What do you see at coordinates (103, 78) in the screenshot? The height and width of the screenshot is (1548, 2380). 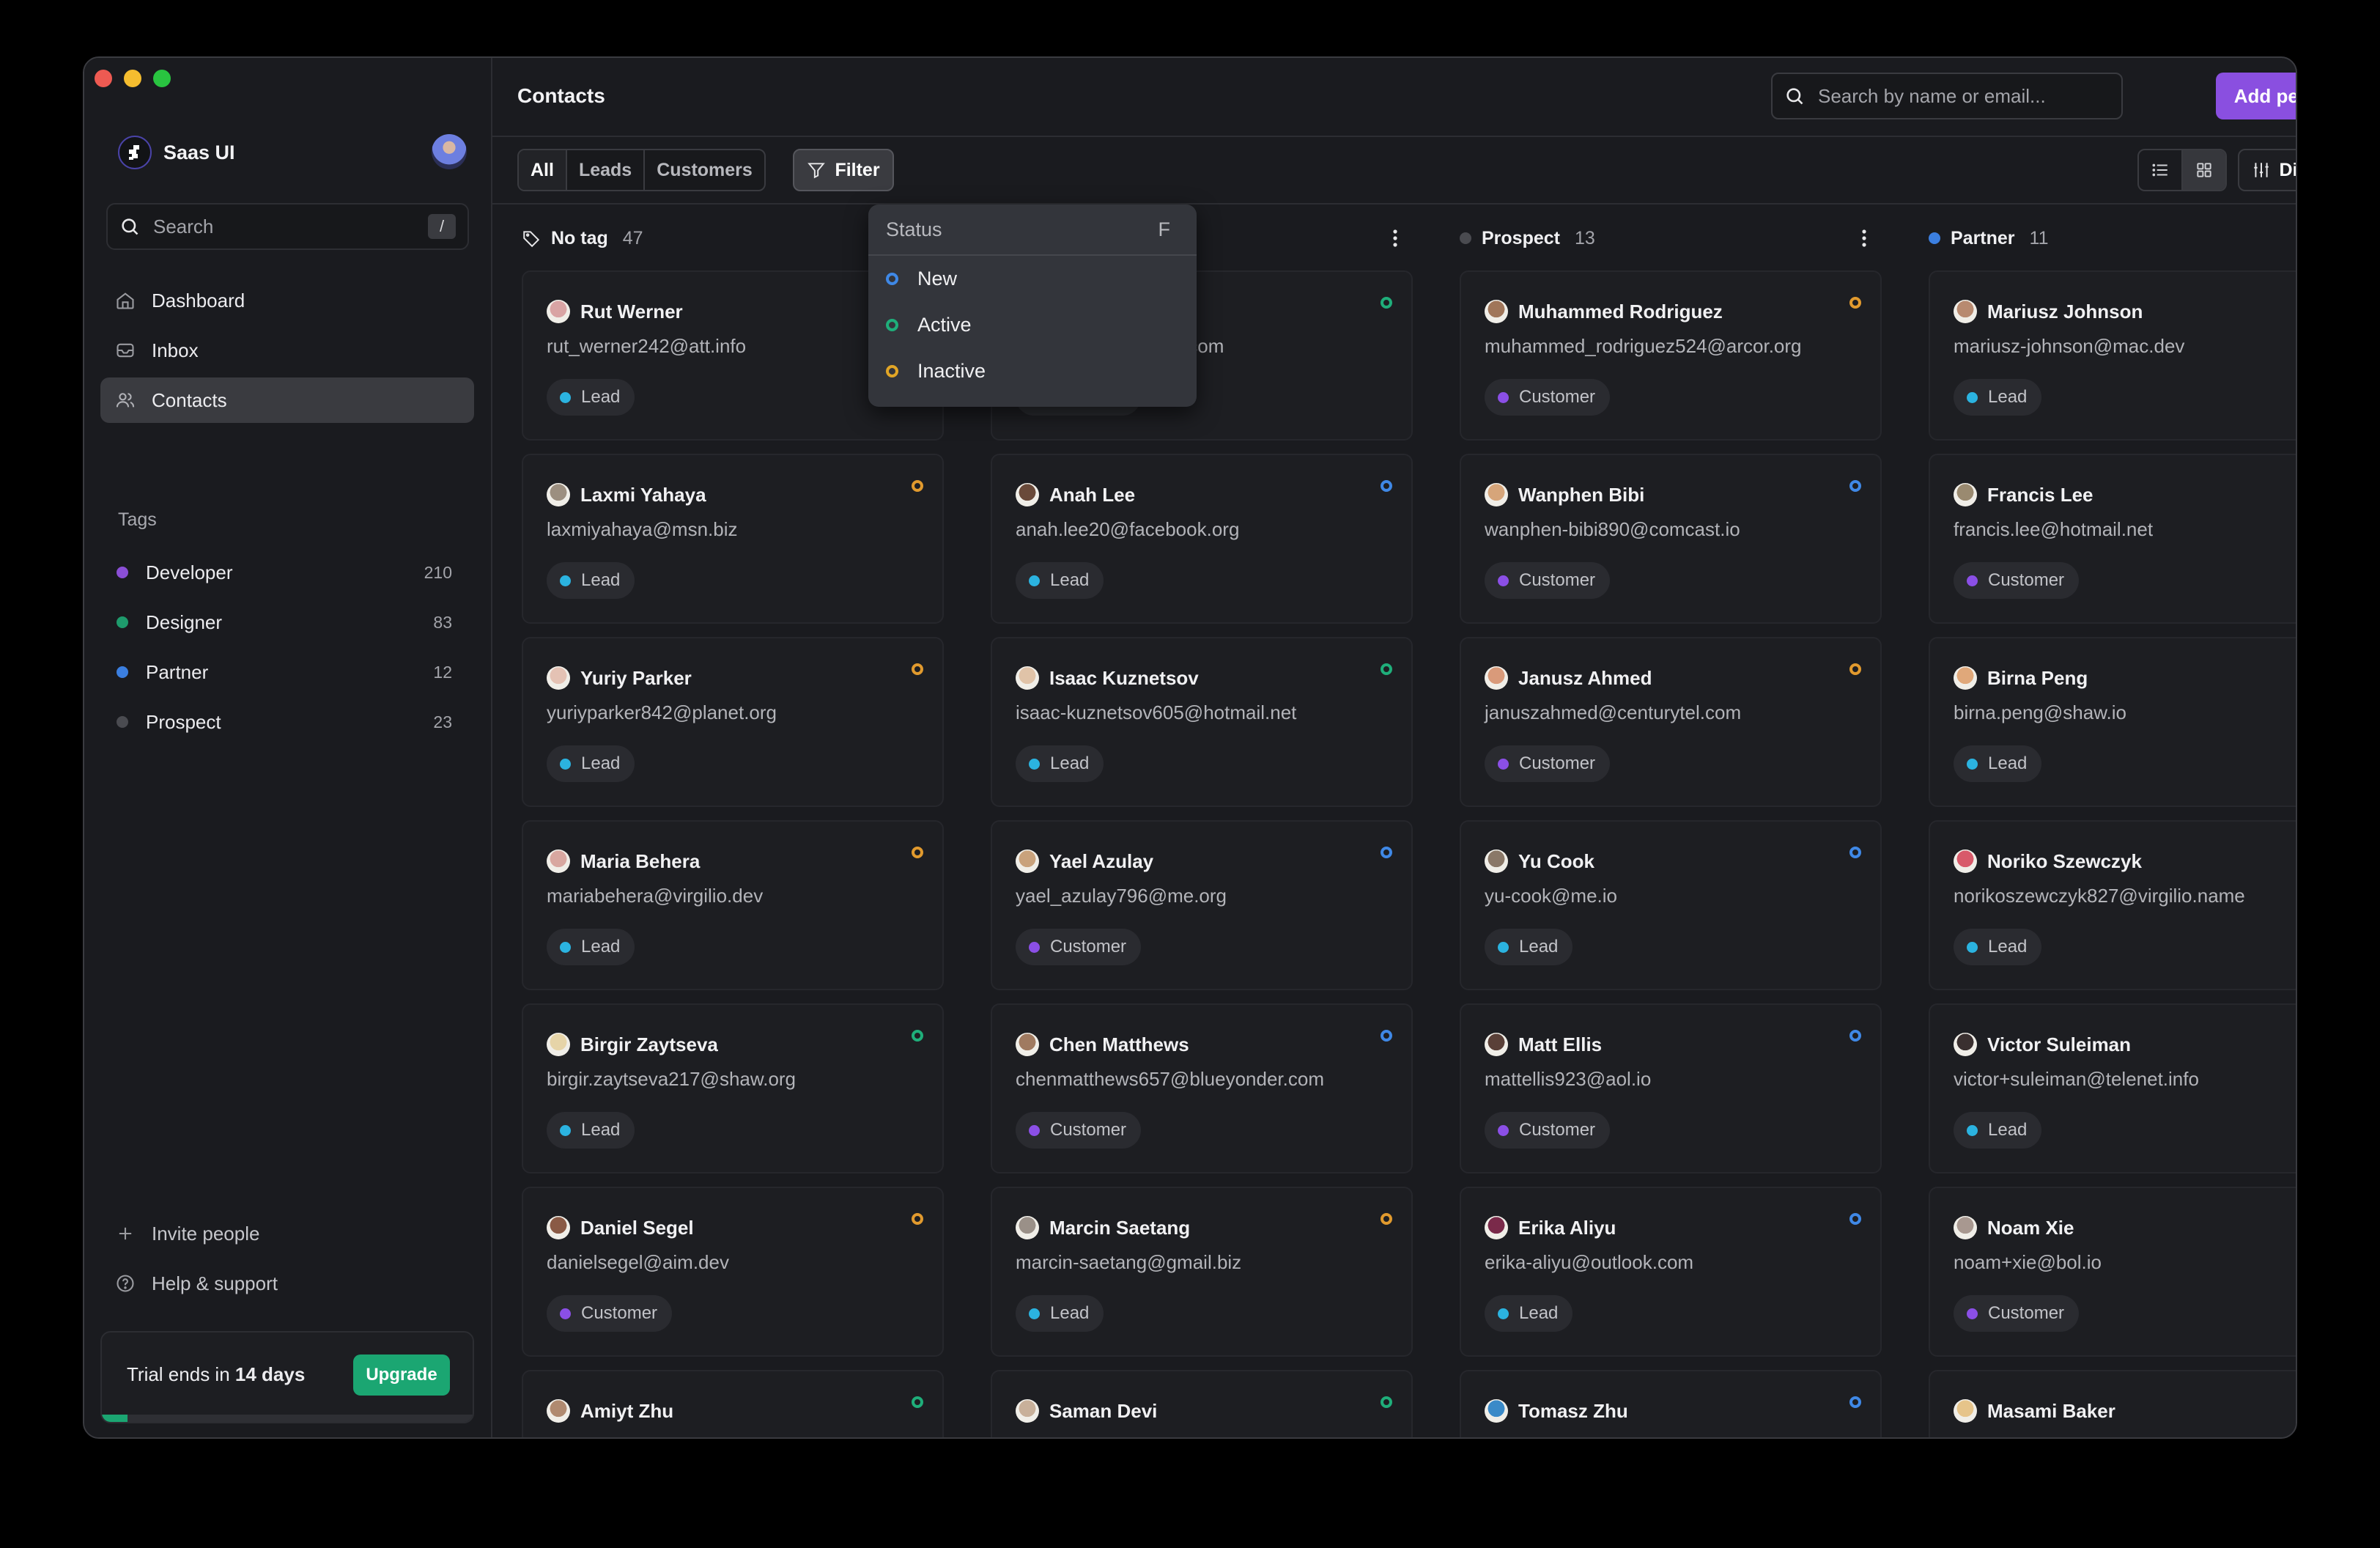 I see `close-window-button` at bounding box center [103, 78].